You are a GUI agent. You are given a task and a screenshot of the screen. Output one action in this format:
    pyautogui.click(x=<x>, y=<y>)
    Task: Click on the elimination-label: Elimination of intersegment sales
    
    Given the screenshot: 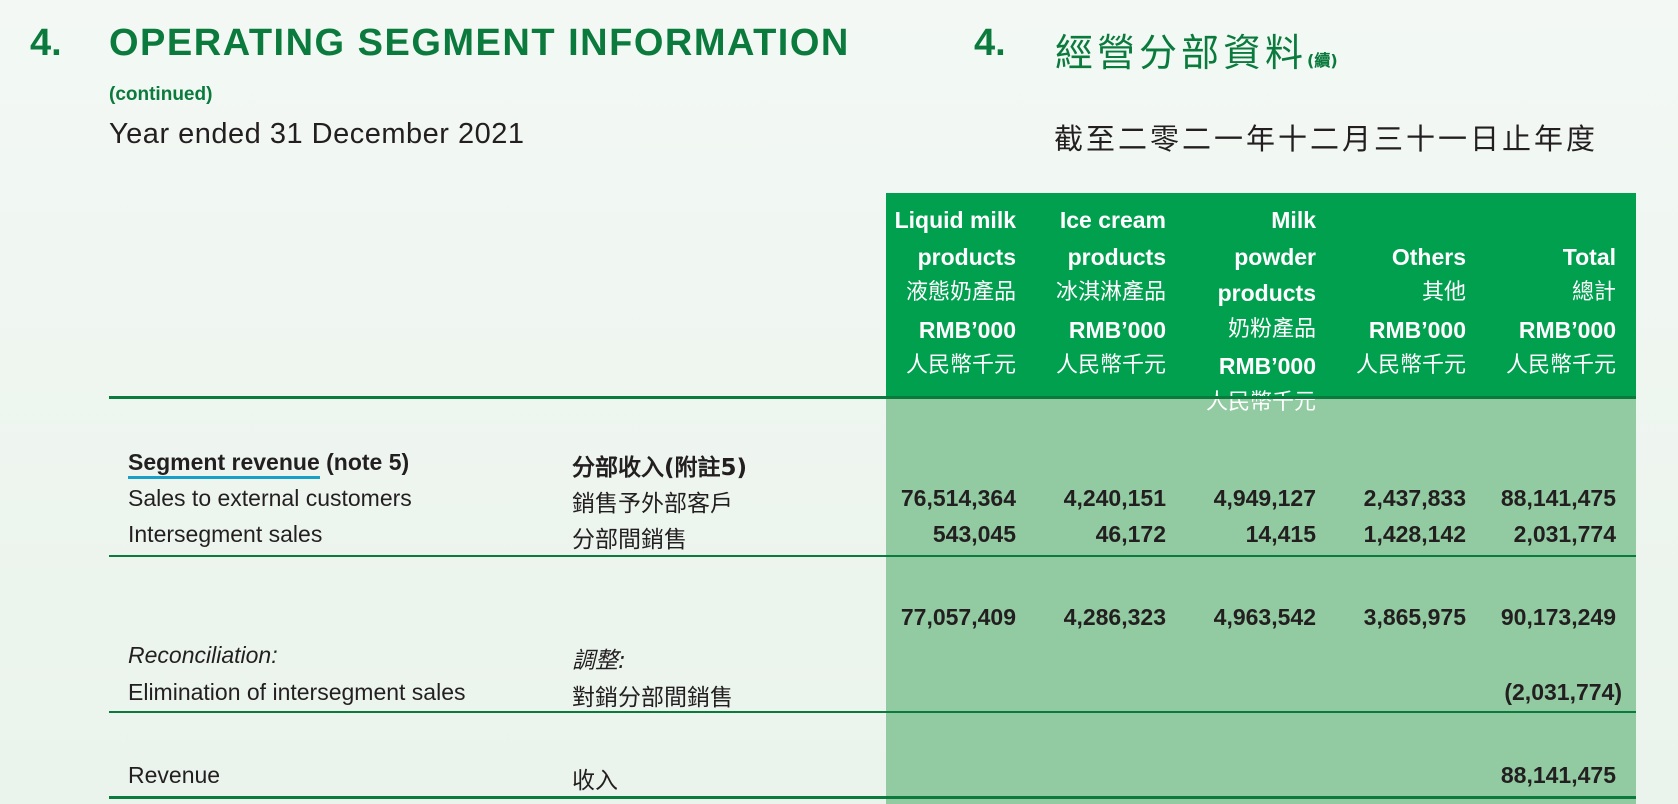 What is the action you would take?
    pyautogui.click(x=297, y=692)
    